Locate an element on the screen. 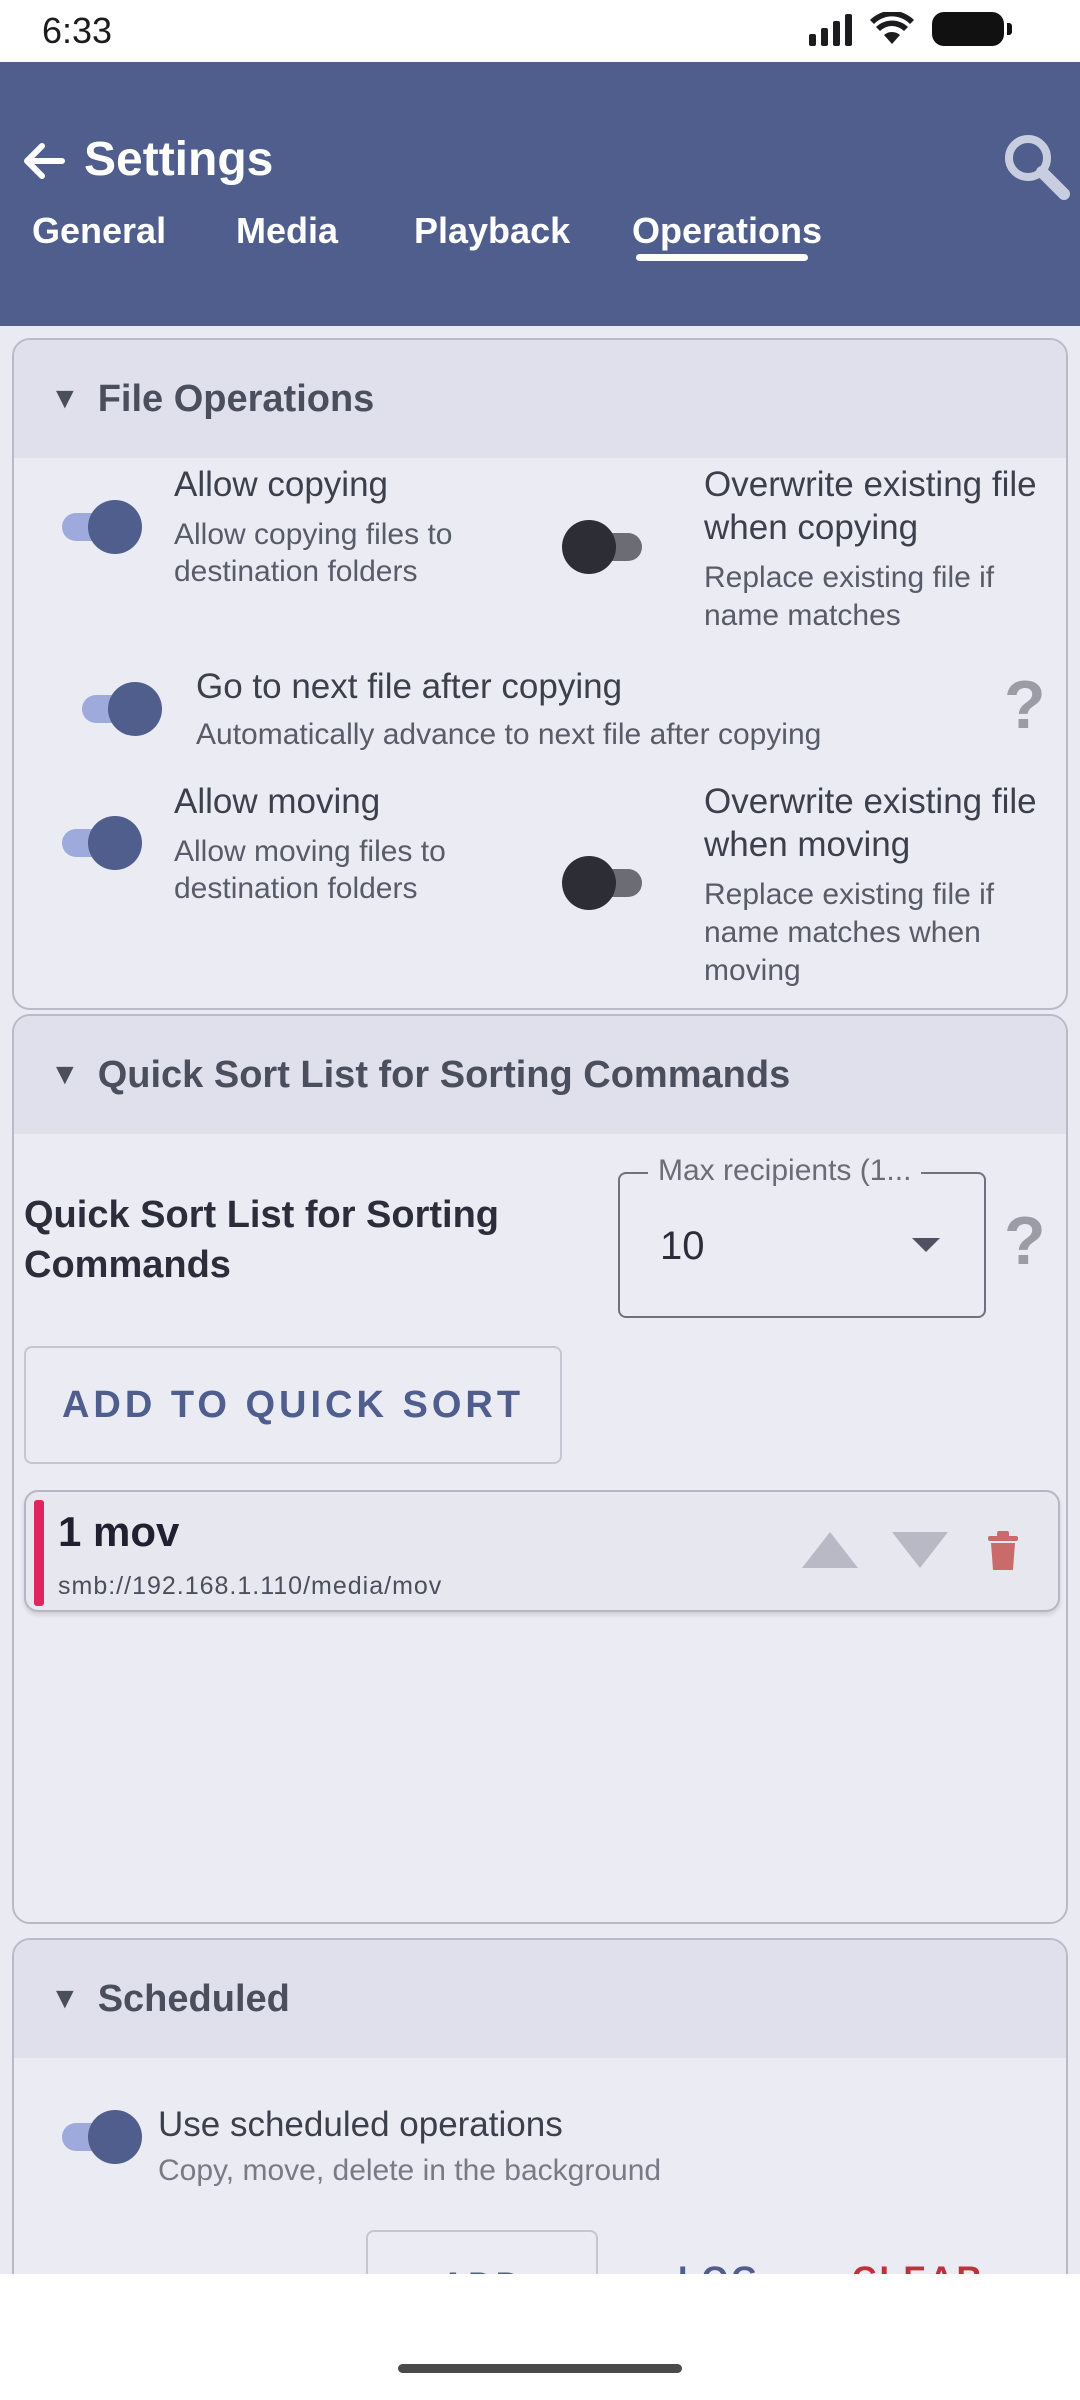 This screenshot has height=2400, width=1080. overwrite-copying-desc-1: Replace existing file if is located at coordinates (849, 577).